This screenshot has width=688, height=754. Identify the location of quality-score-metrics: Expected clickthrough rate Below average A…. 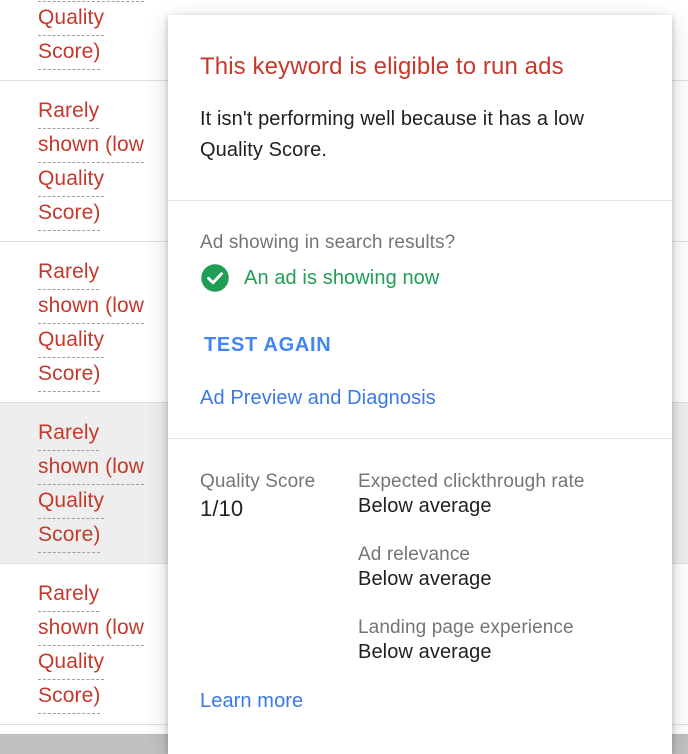
(482, 567).